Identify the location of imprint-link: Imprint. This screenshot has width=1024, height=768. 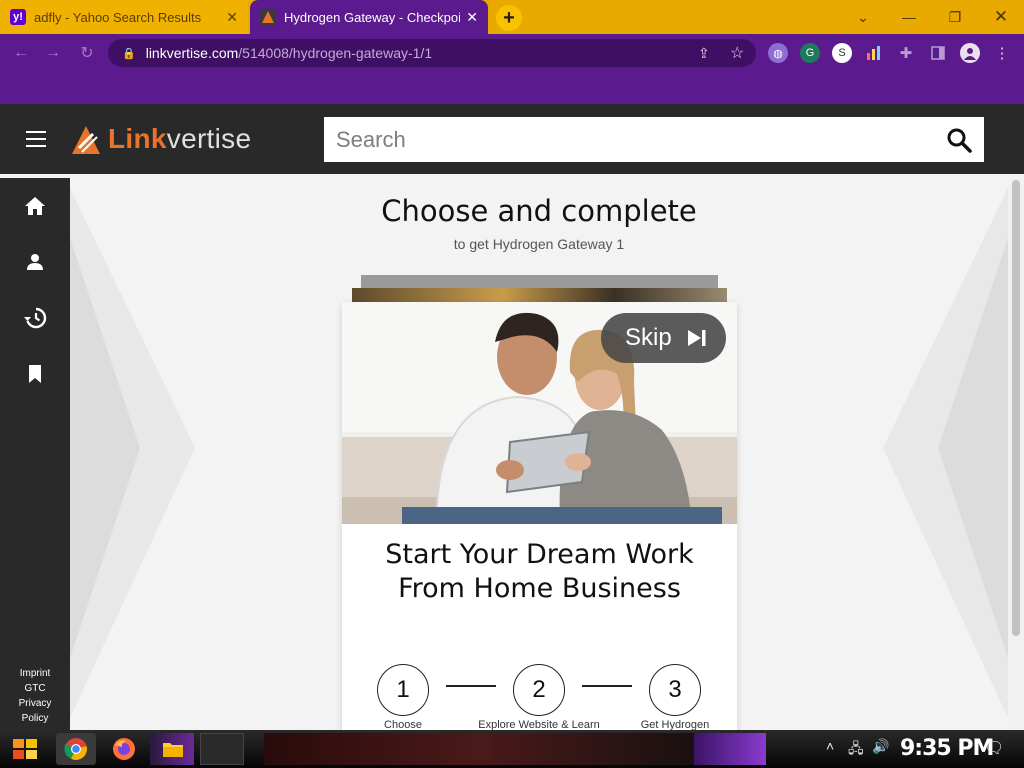
(35, 673).